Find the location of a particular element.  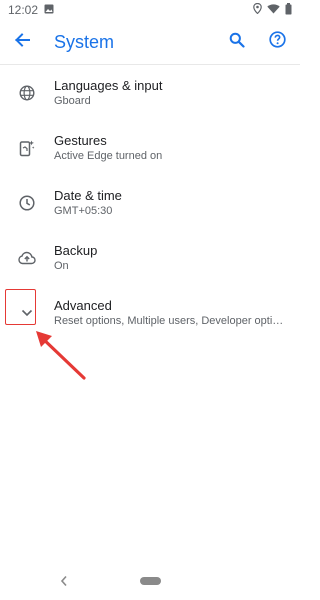

cloud-backup-icon is located at coordinates (27, 258).